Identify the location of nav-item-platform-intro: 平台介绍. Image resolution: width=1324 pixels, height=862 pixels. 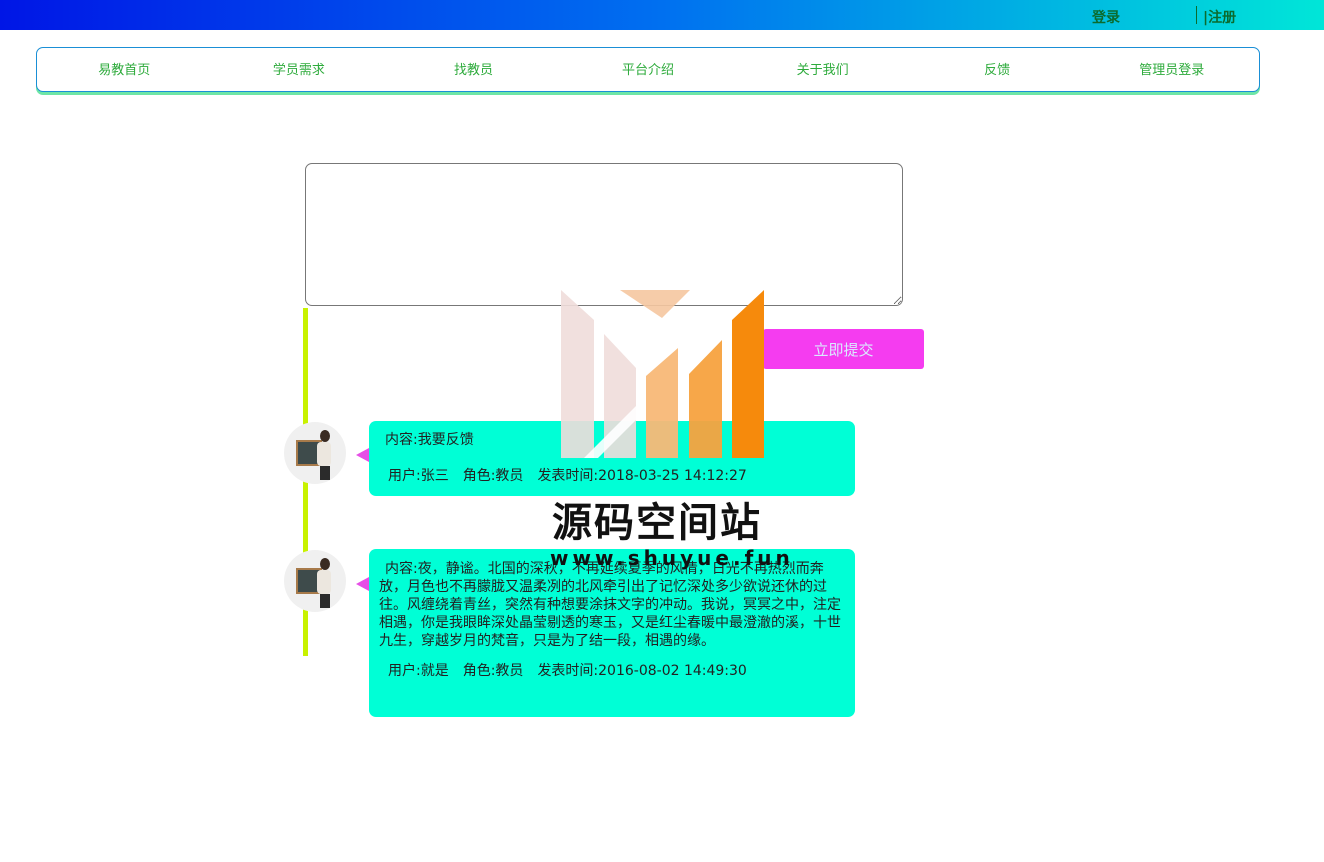
(648, 69).